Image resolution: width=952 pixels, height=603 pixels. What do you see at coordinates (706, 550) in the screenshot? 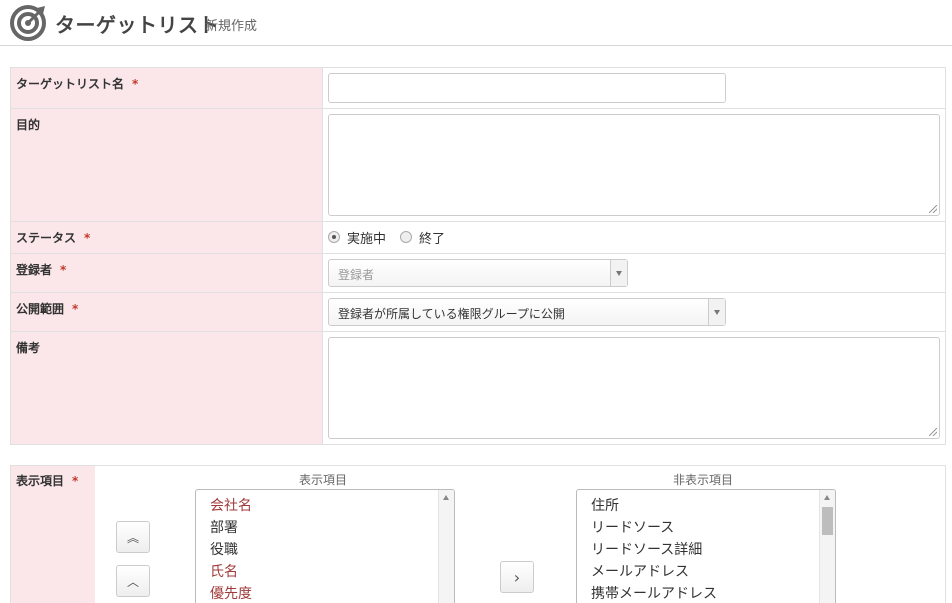
I see `list-item: リードソース詳細` at bounding box center [706, 550].